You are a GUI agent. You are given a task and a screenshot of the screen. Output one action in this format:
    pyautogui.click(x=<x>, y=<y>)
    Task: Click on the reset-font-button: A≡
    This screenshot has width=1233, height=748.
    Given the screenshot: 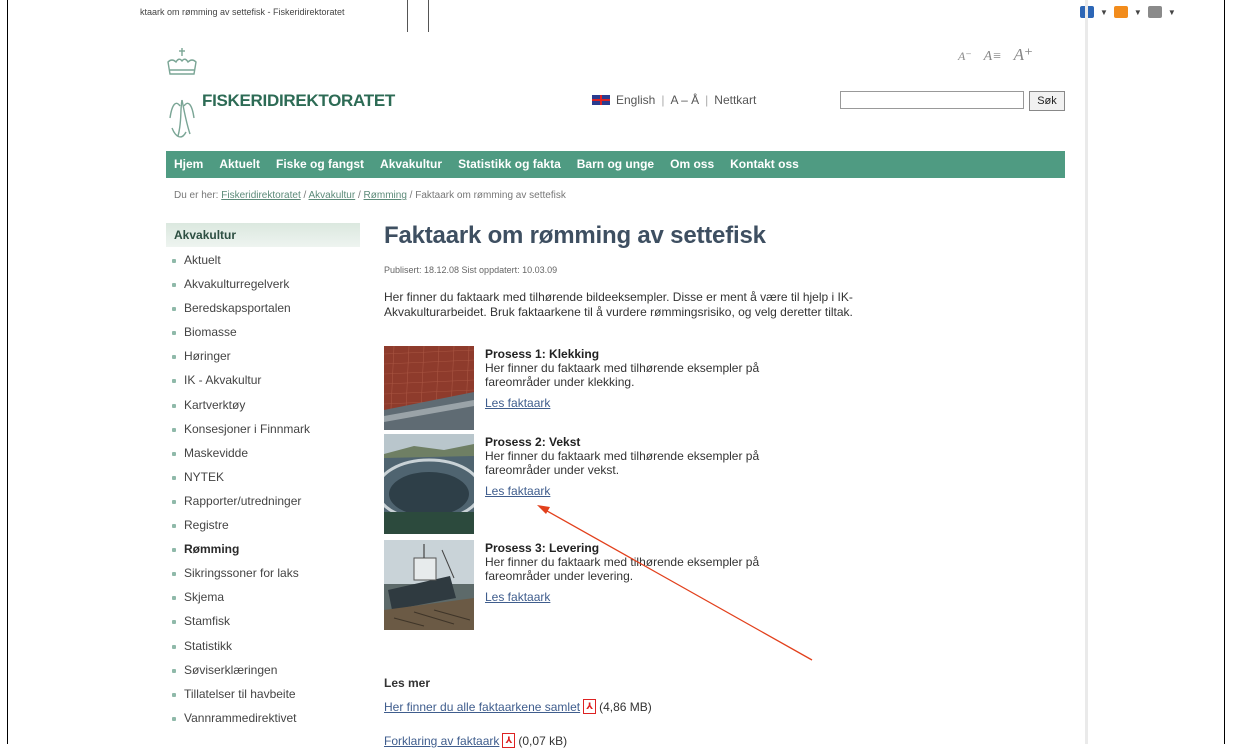 What is the action you would take?
    pyautogui.click(x=993, y=57)
    